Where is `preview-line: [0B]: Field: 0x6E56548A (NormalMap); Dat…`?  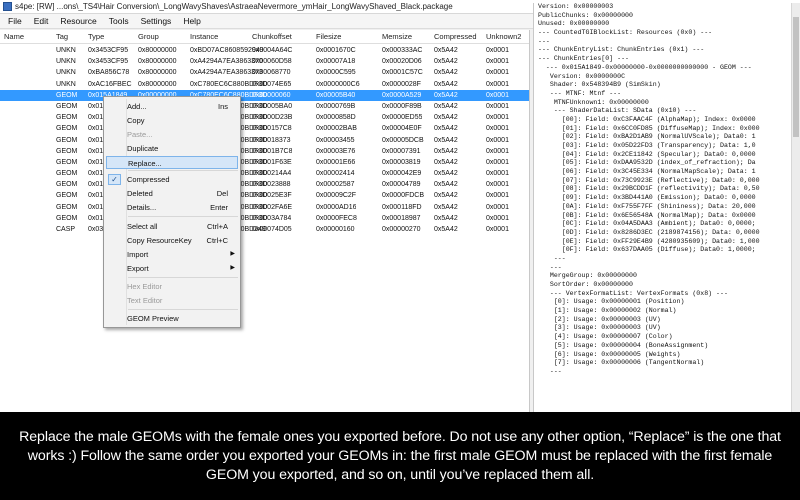 preview-line: [0B]: Field: 0x6E56548A (NormalMap); Dat… is located at coordinates (647, 215).